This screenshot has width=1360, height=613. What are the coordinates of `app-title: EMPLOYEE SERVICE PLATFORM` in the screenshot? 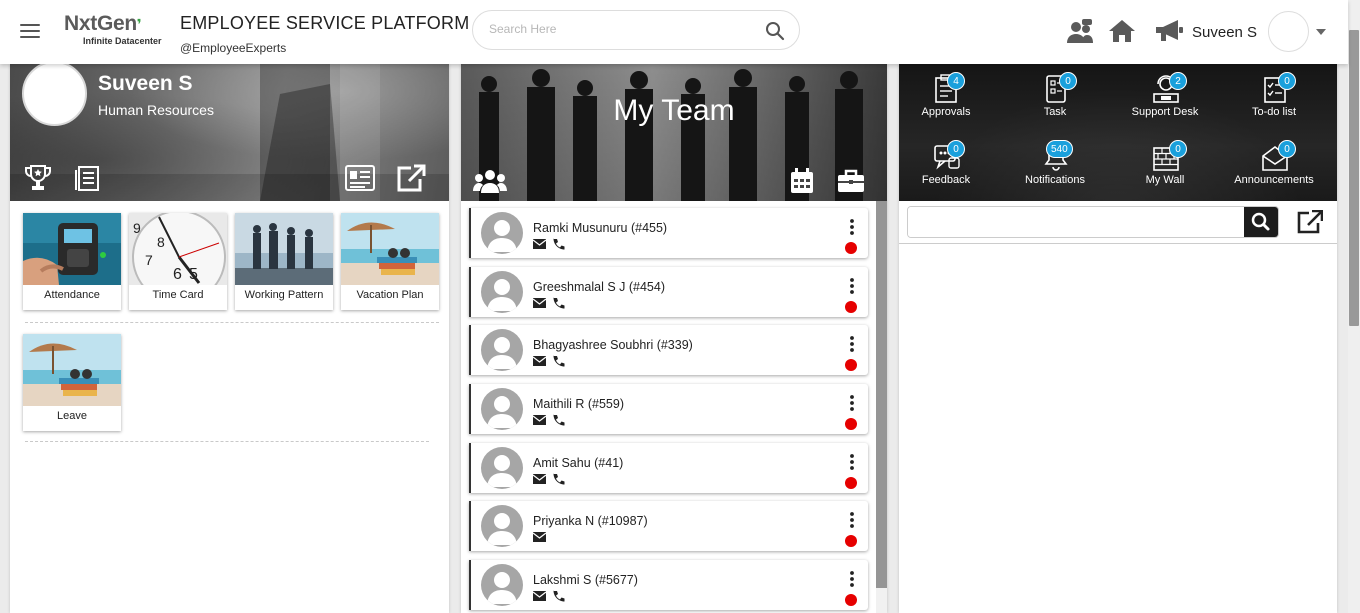 It's located at (325, 23).